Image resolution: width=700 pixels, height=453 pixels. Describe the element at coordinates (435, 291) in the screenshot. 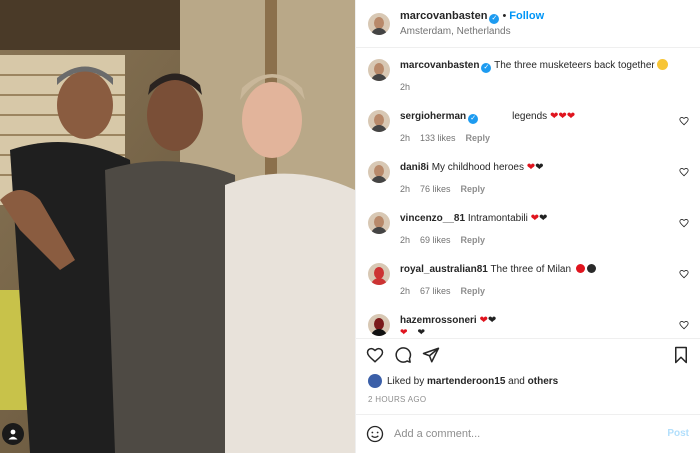

I see `comment-likes: 67 likes` at that location.